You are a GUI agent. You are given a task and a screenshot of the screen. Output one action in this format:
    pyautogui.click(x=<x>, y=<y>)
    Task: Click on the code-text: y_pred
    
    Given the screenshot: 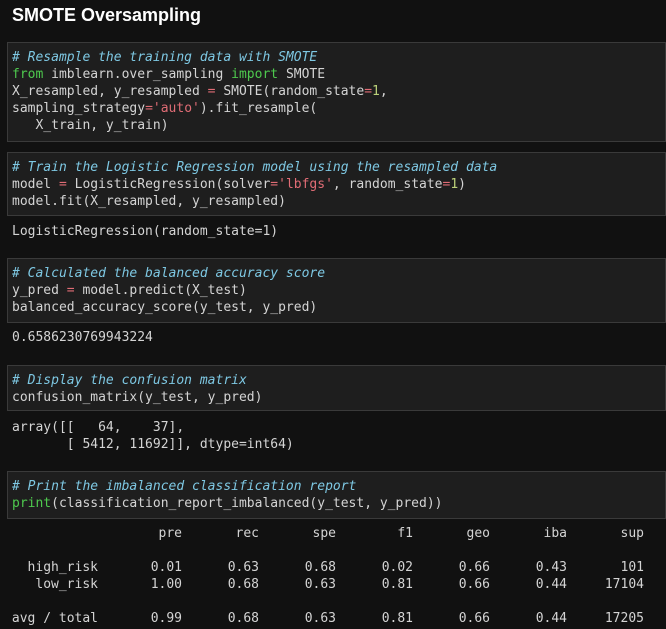 What is the action you would take?
    pyautogui.click(x=39, y=290)
    